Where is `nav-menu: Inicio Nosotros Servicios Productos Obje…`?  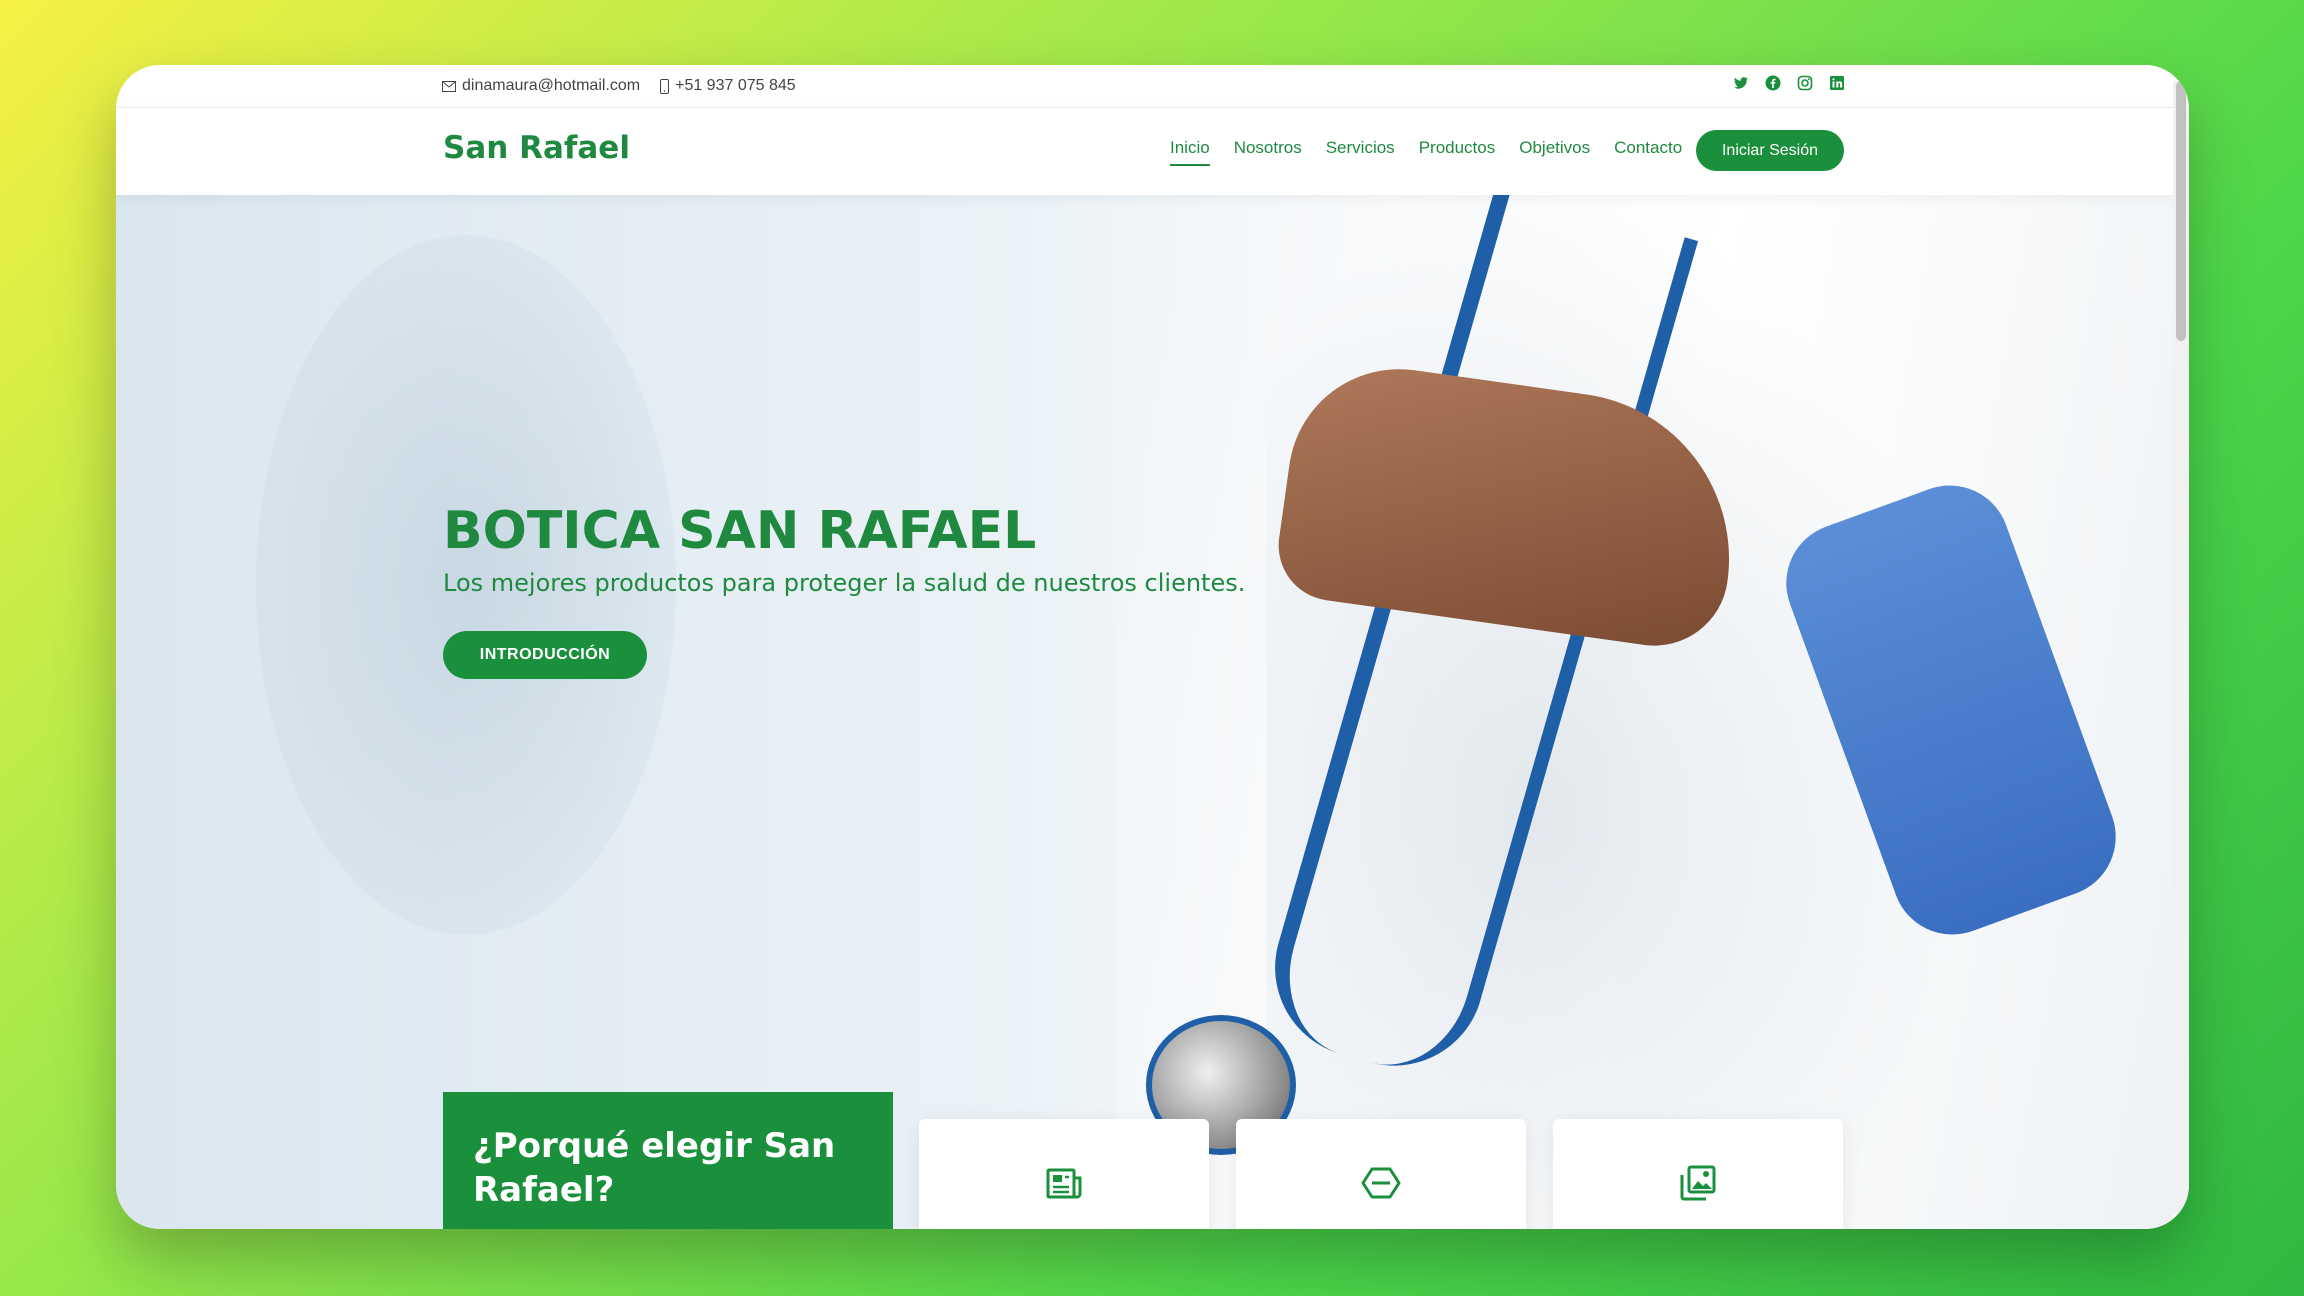 nav-menu: Inicio Nosotros Servicios Productos Obje… is located at coordinates (1426, 152).